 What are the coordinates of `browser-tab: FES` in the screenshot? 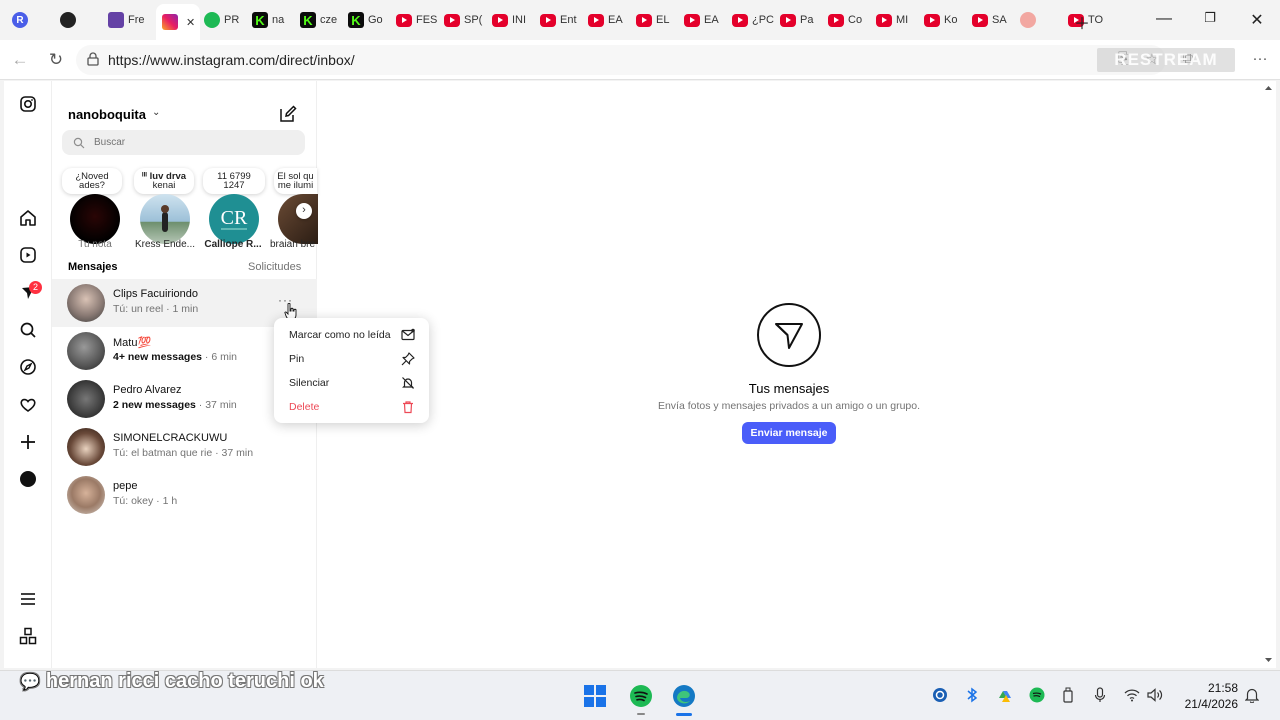 It's located at (419, 20).